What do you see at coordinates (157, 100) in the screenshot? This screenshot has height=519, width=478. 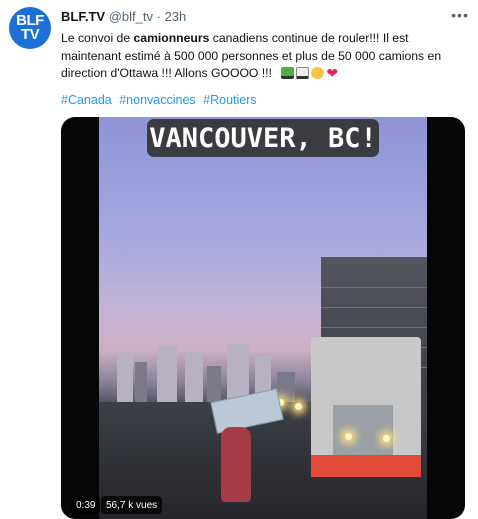 I see `hashtag-link: #nonvaccines` at bounding box center [157, 100].